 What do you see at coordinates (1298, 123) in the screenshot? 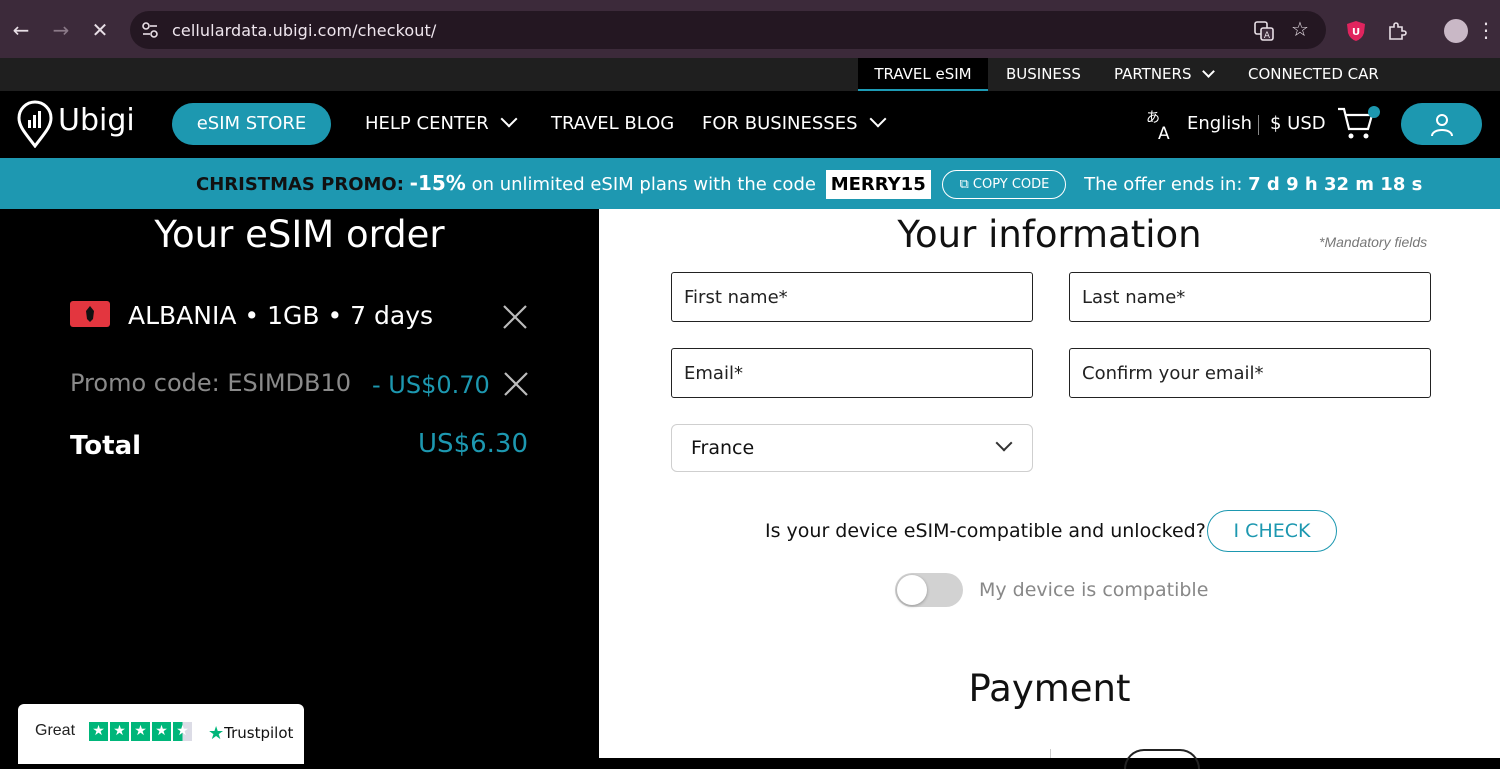
I see `currency-selector: $ USD` at bounding box center [1298, 123].